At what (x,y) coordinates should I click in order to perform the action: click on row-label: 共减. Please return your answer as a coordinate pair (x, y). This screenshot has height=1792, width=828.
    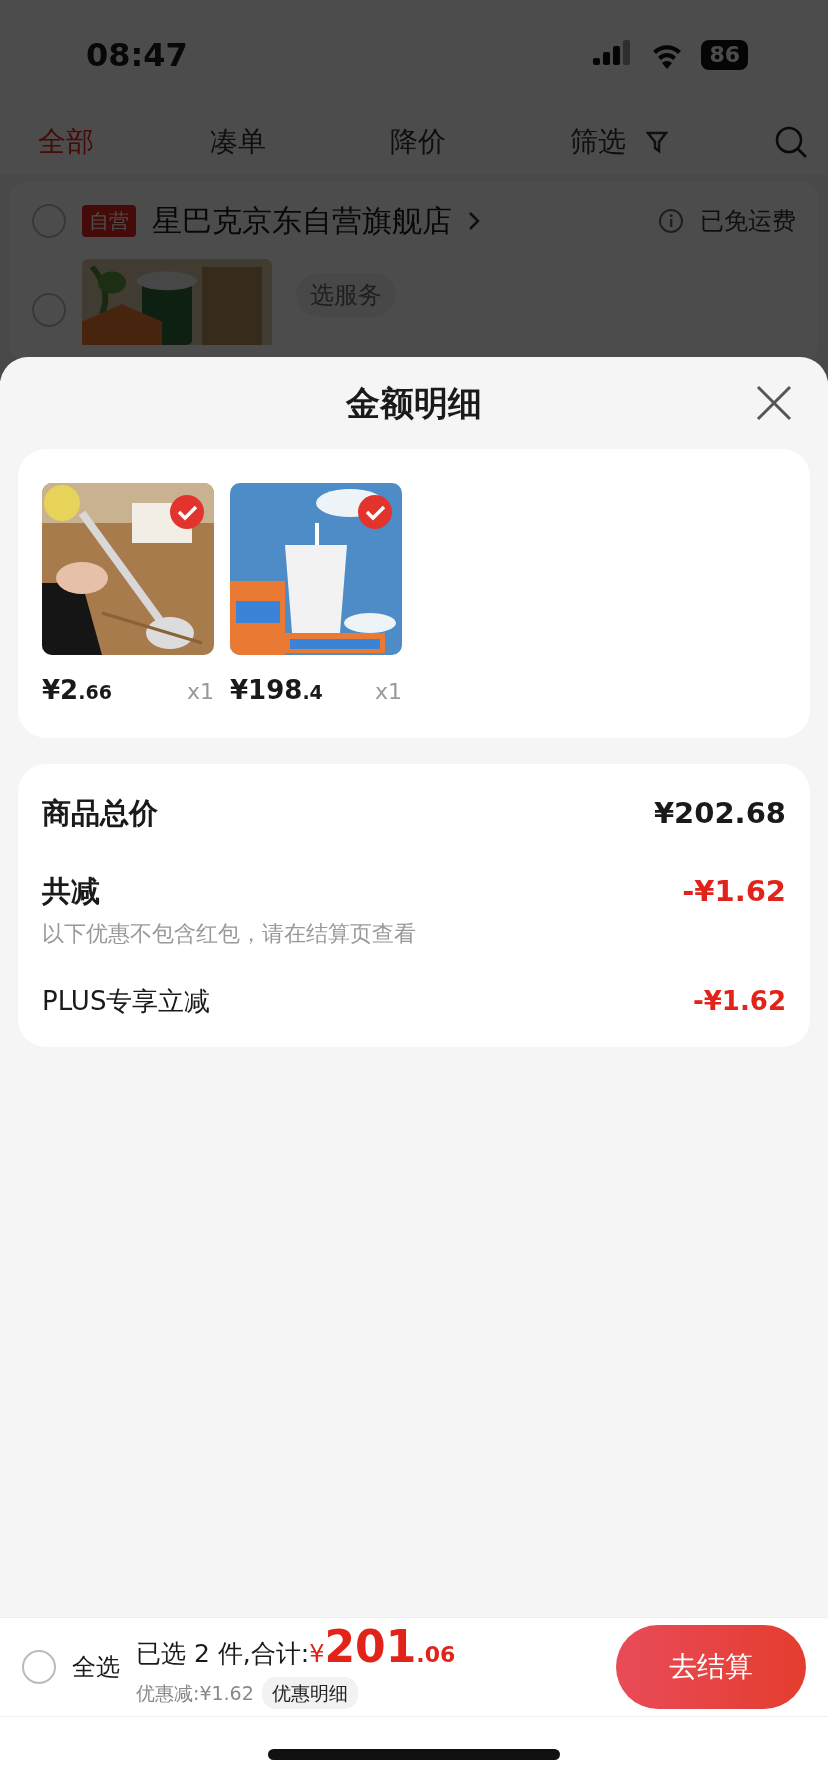
    Looking at the image, I should click on (71, 891).